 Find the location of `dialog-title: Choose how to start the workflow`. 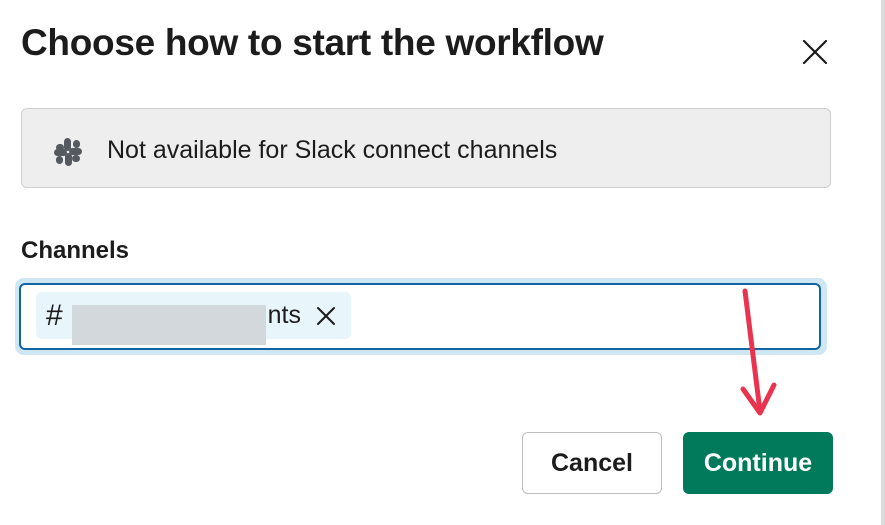

dialog-title: Choose how to start the workflow is located at coordinates (312, 42).